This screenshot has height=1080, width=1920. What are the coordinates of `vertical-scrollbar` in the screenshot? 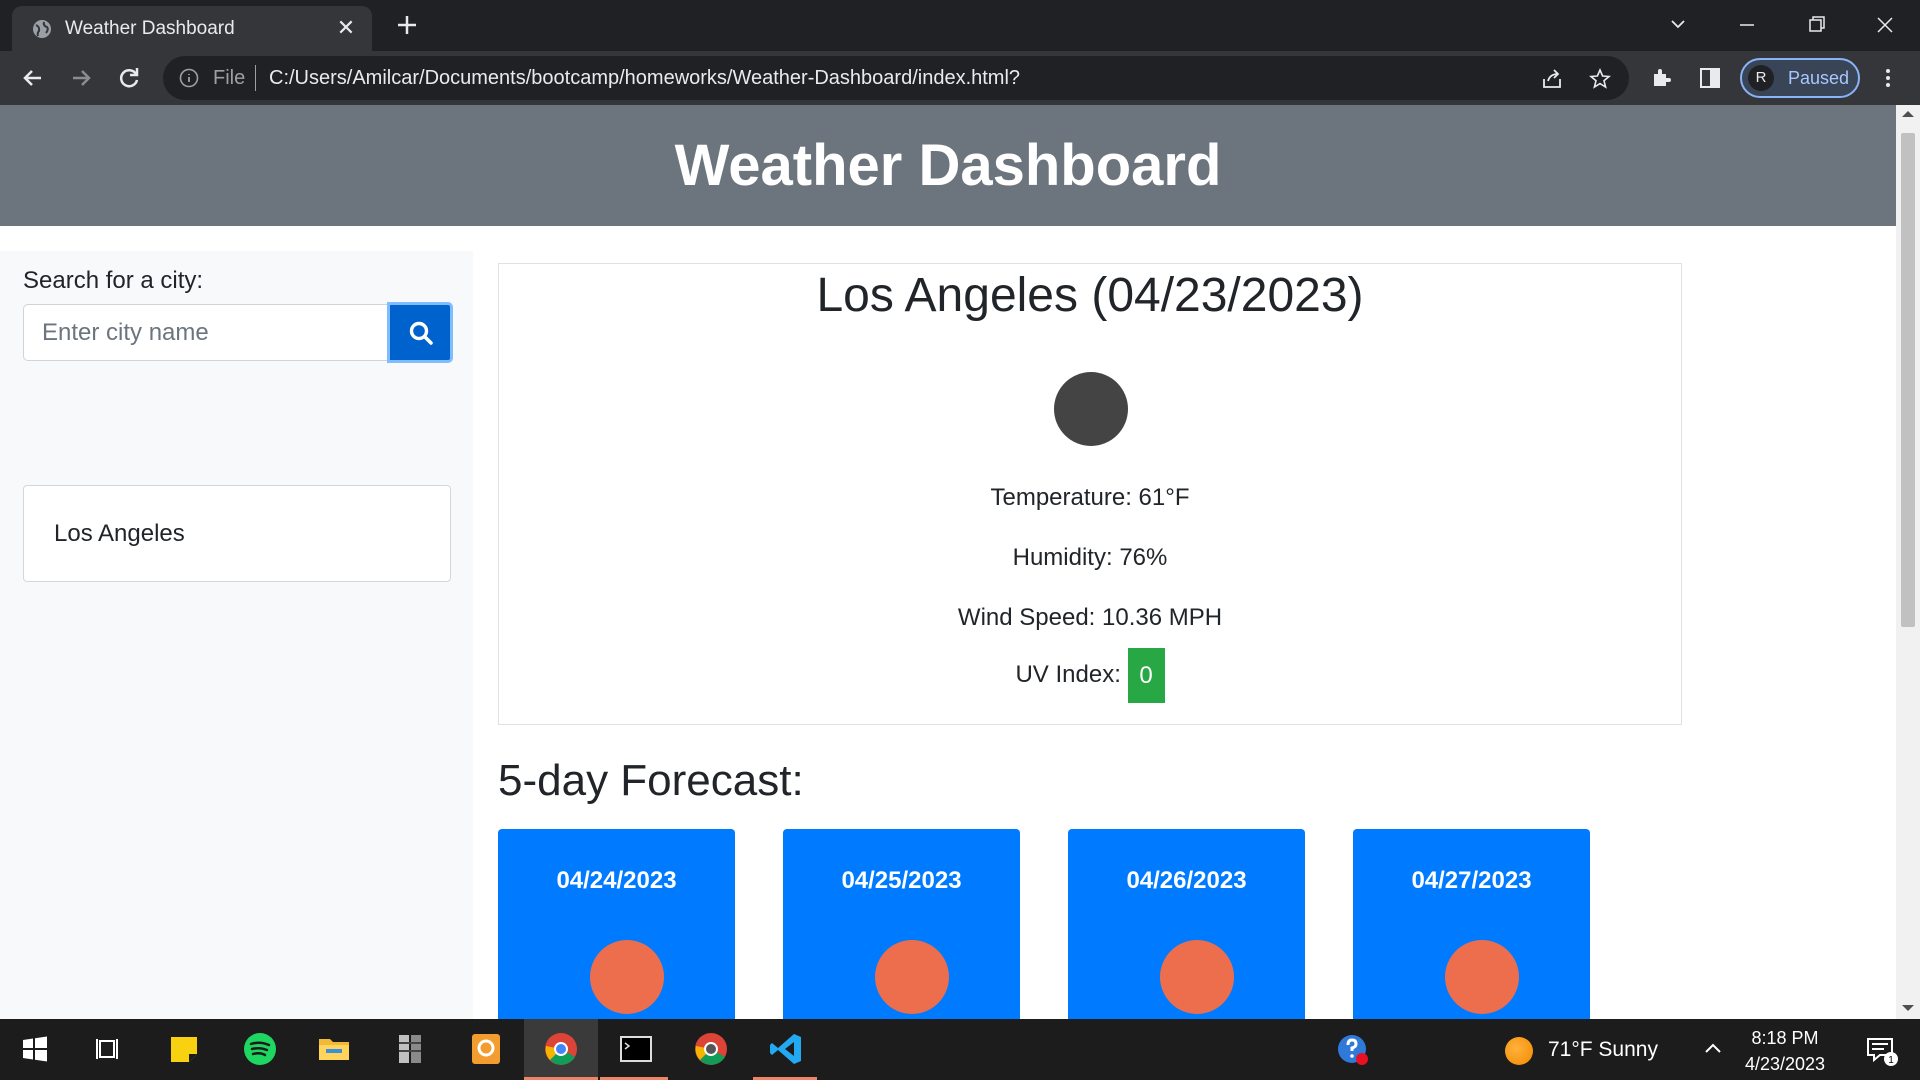 It's located at (1908, 562).